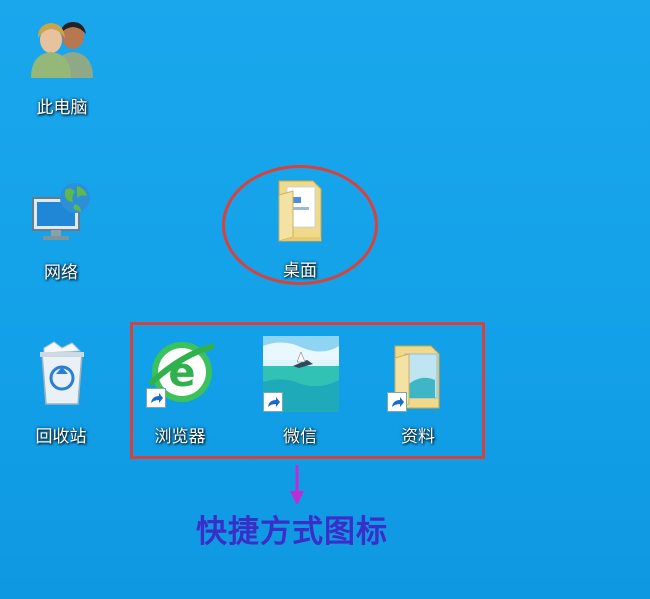 The image size is (650, 599). I want to click on desktop-icon-this-pc, so click(62, 49).